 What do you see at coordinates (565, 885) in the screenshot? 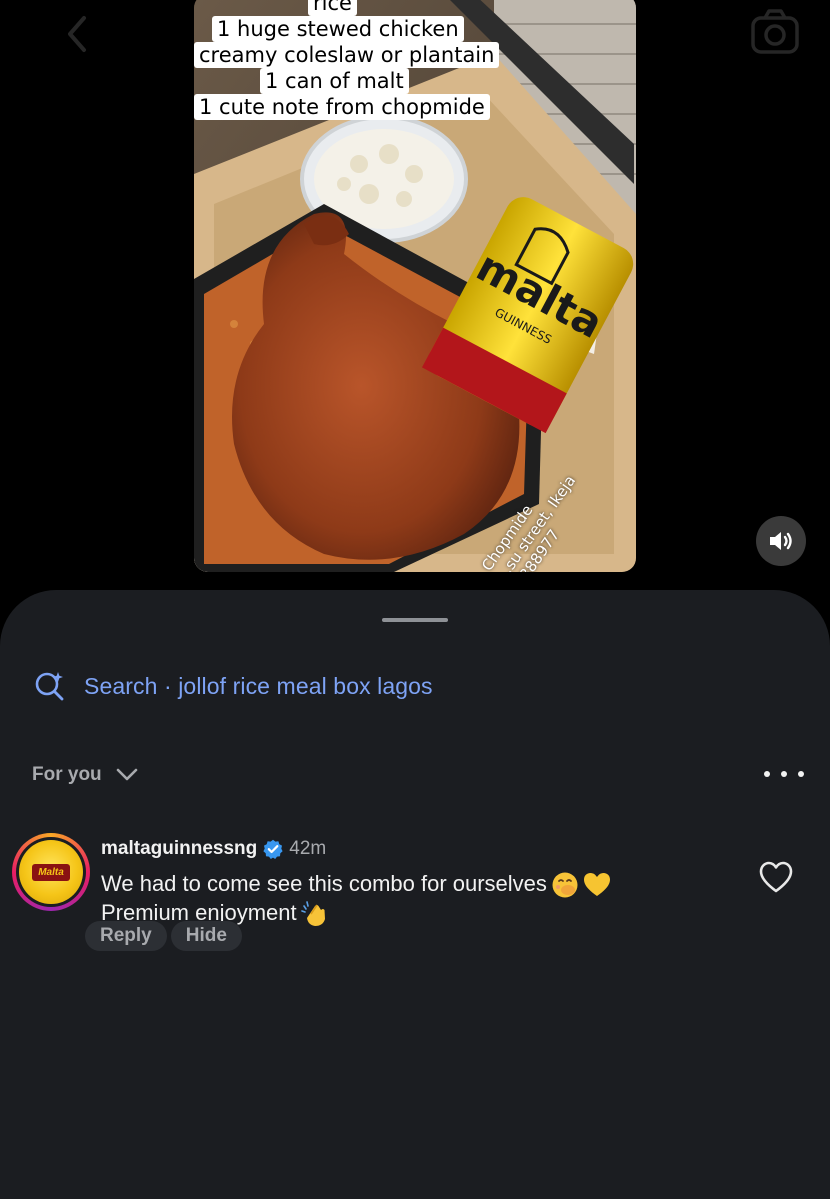
I see `face-with-hand-over-mouth-icon` at bounding box center [565, 885].